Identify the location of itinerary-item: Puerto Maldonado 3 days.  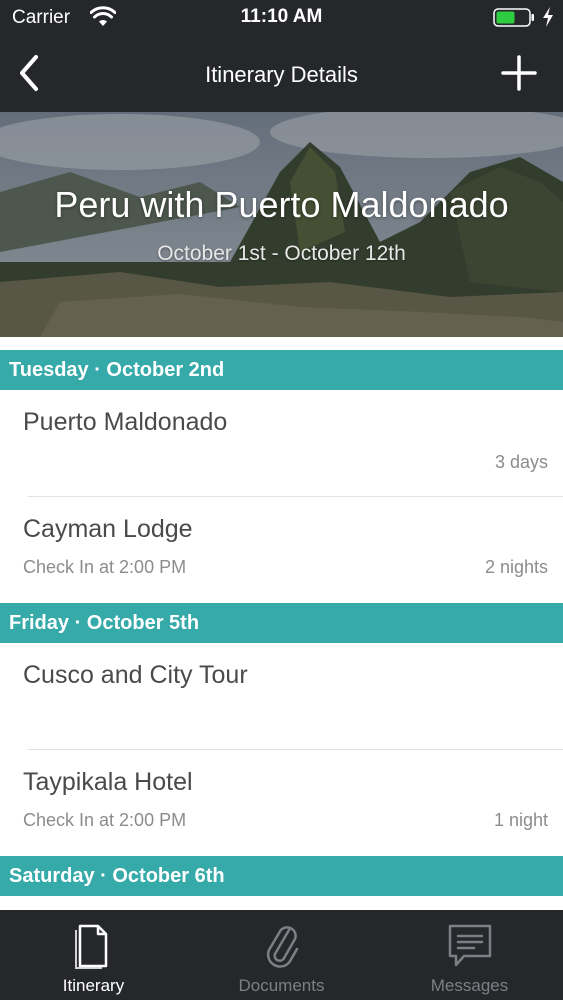
(281, 443).